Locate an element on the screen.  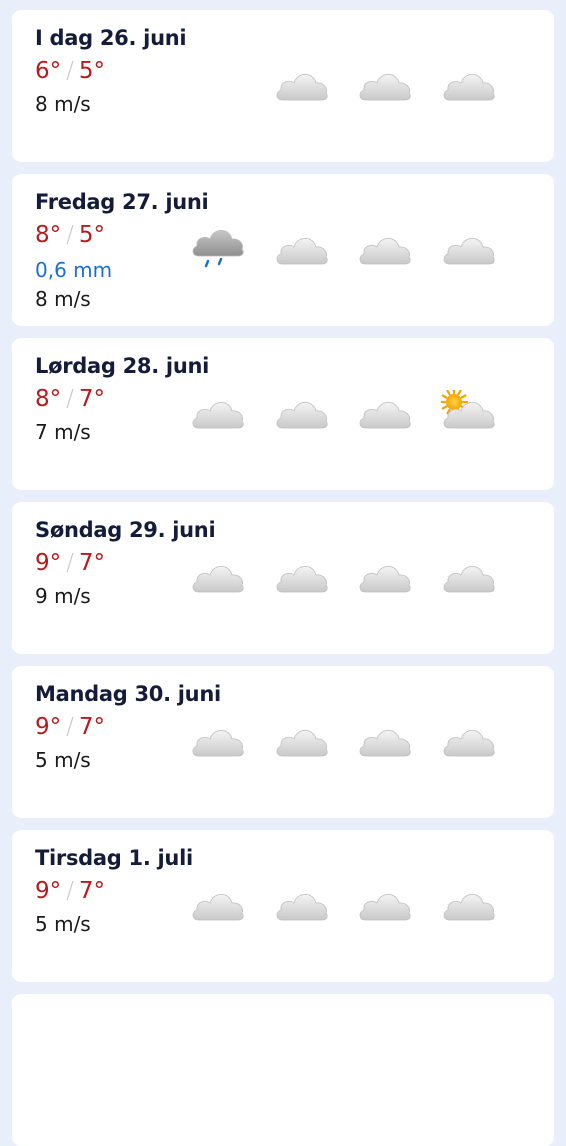
day-card-partial is located at coordinates (283, 1070).